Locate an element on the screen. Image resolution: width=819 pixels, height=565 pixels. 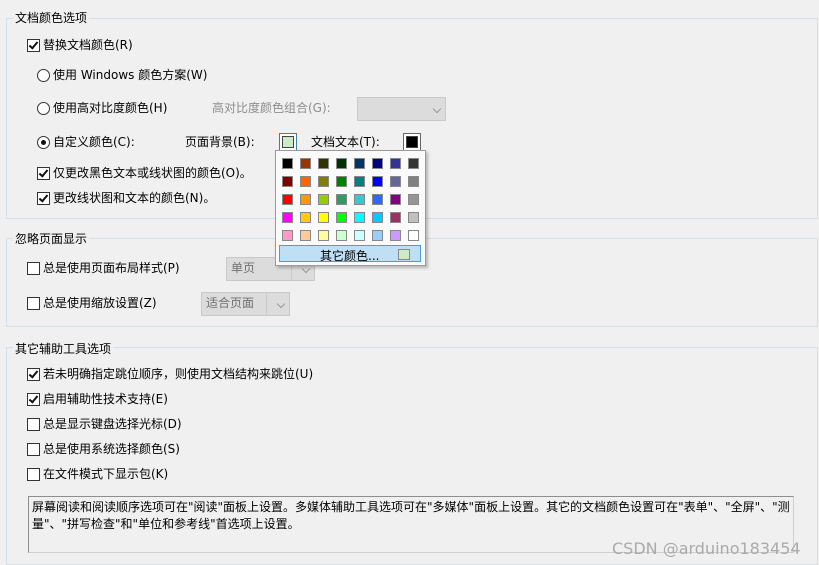
system-selection-label: 总是使用系统选择颜色(S) is located at coordinates (111, 449).